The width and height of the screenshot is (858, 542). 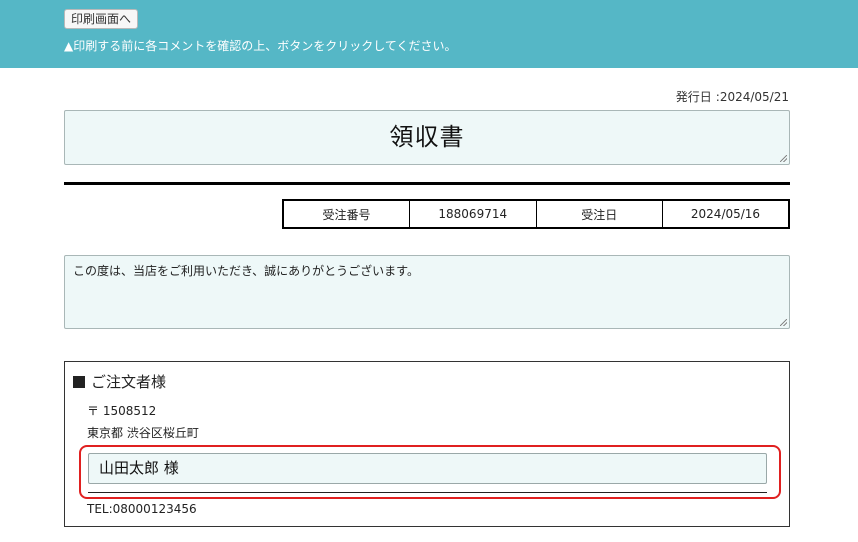 I want to click on customer-heading-label: ご注文者様, so click(x=129, y=382).